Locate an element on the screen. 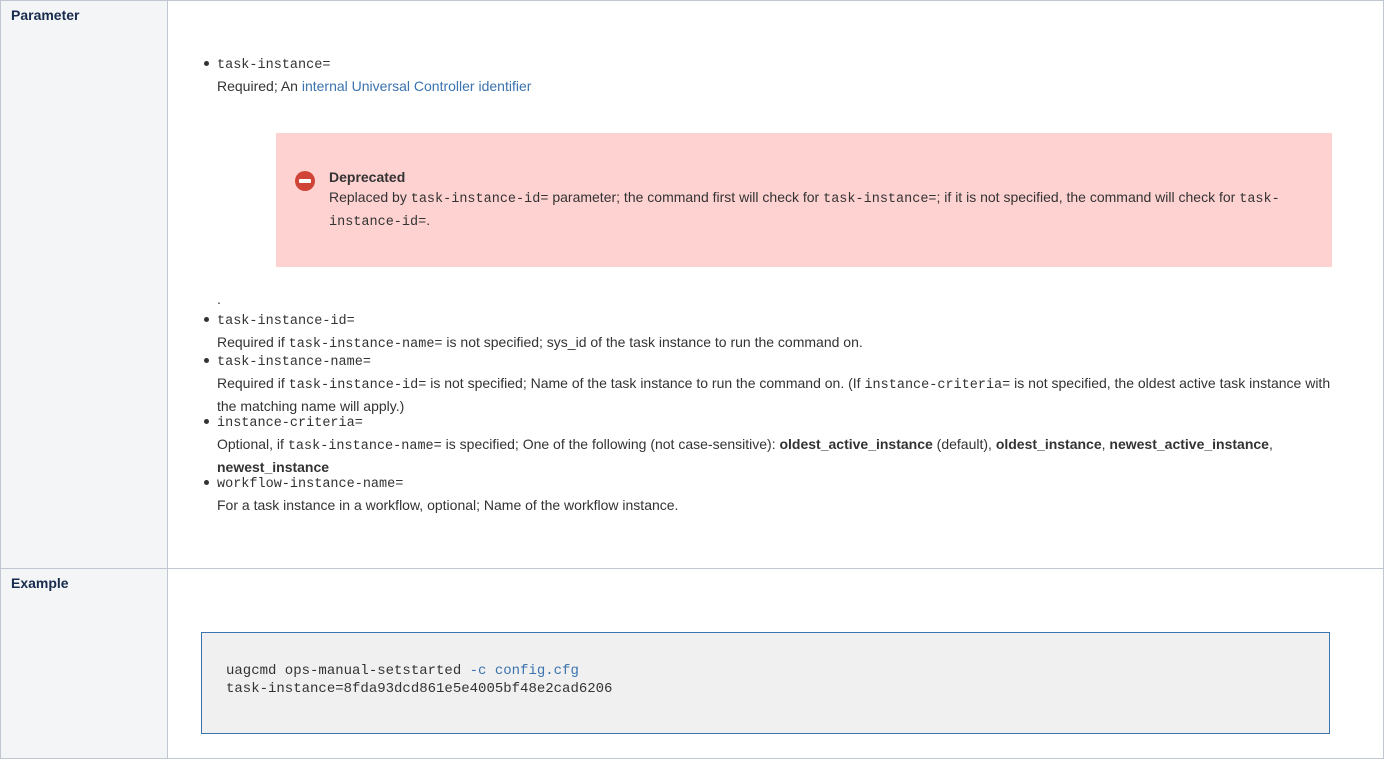  warning-text-part: . is located at coordinates (428, 220).